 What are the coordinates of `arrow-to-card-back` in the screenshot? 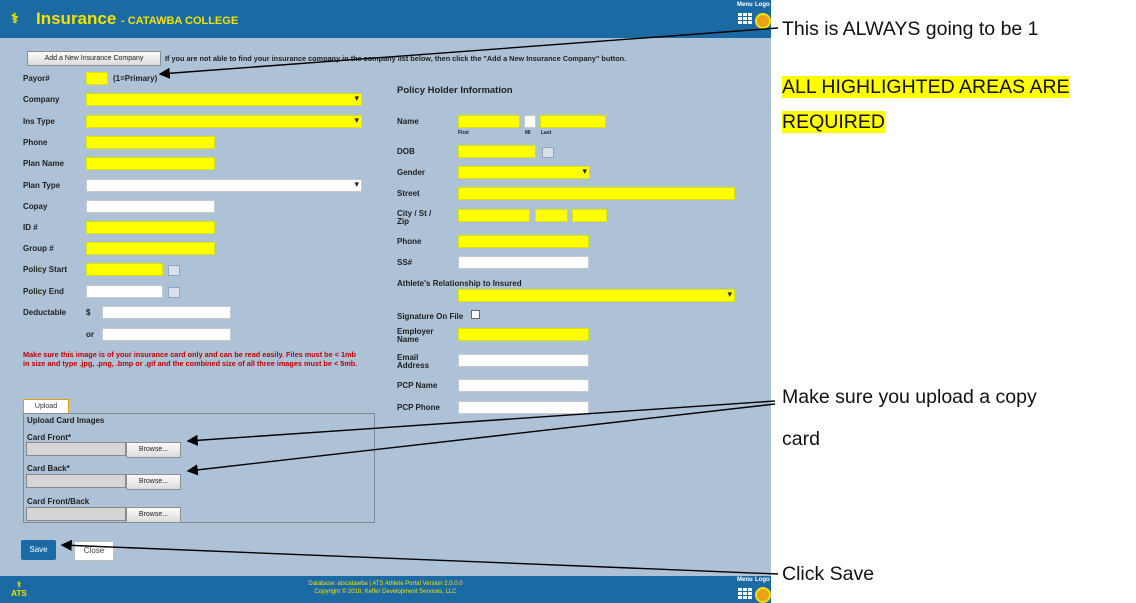 It's located at (481, 439).